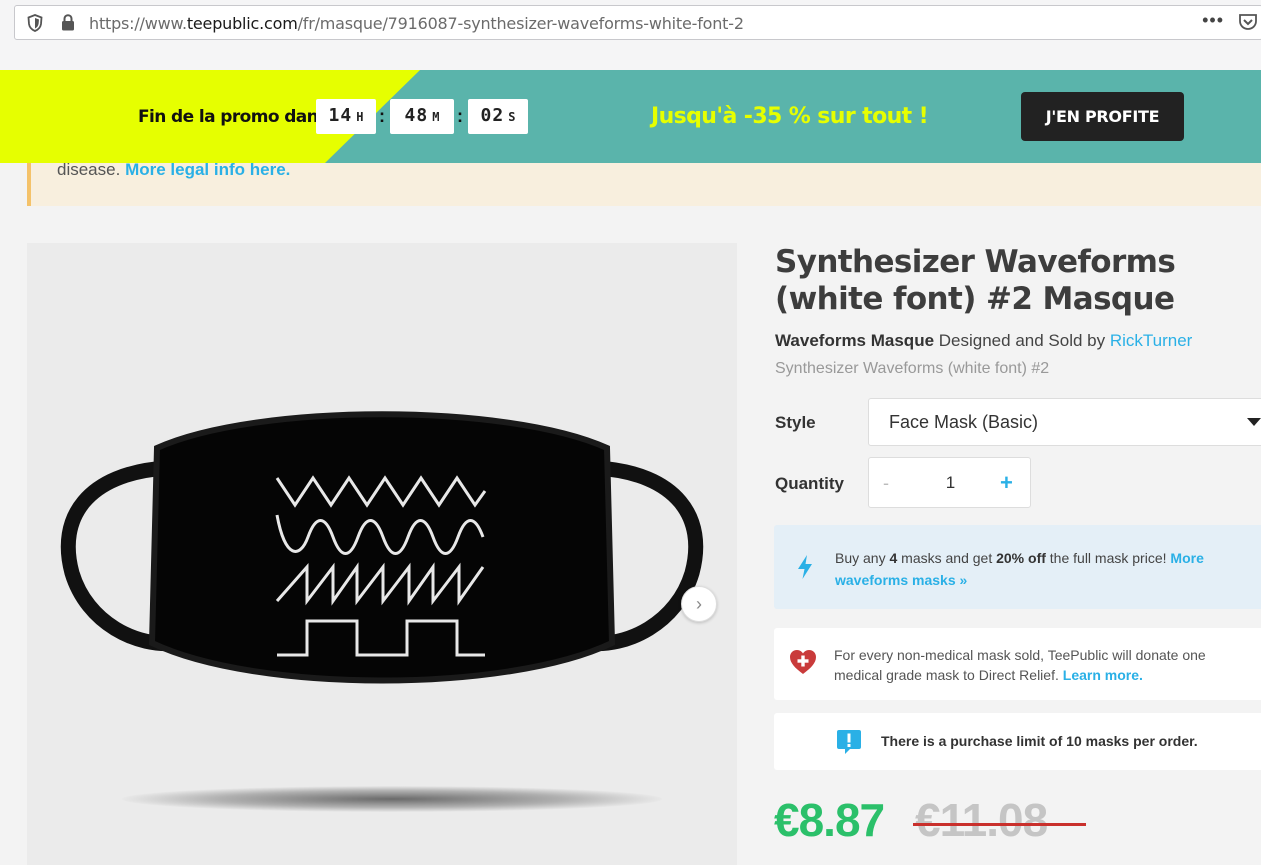 Image resolution: width=1261 pixels, height=865 pixels. I want to click on legal-notice-text: disease. More legal info here., so click(174, 169).